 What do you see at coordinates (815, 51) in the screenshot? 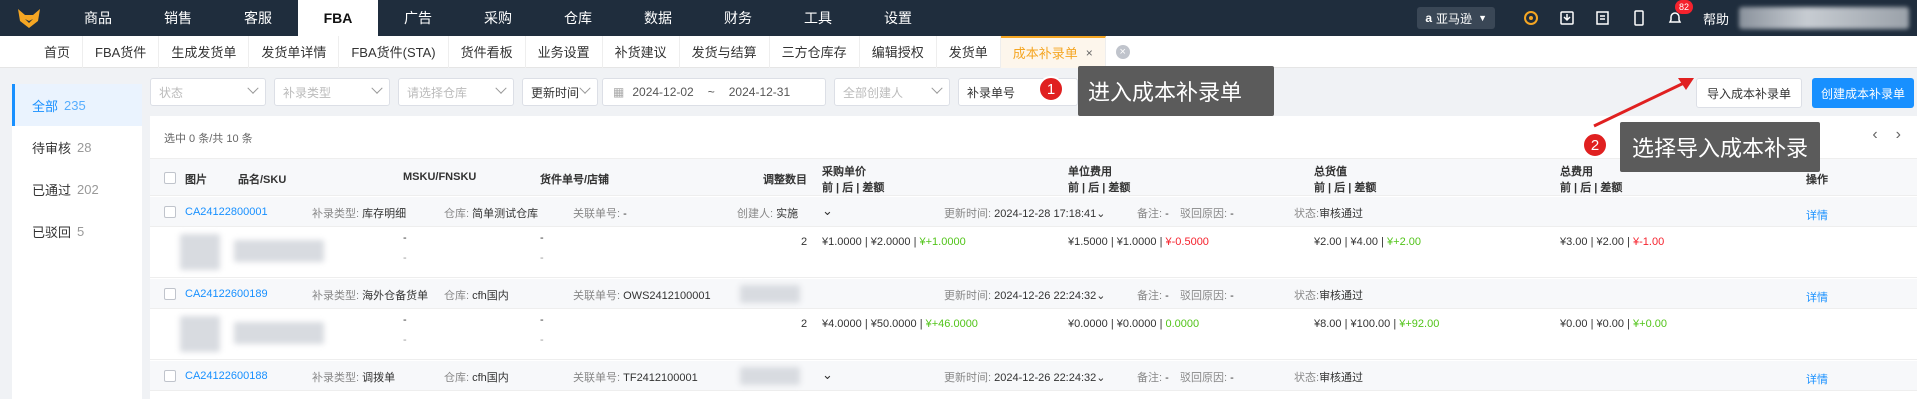
I see `tab-3pl-inventory: 三方仓库存` at bounding box center [815, 51].